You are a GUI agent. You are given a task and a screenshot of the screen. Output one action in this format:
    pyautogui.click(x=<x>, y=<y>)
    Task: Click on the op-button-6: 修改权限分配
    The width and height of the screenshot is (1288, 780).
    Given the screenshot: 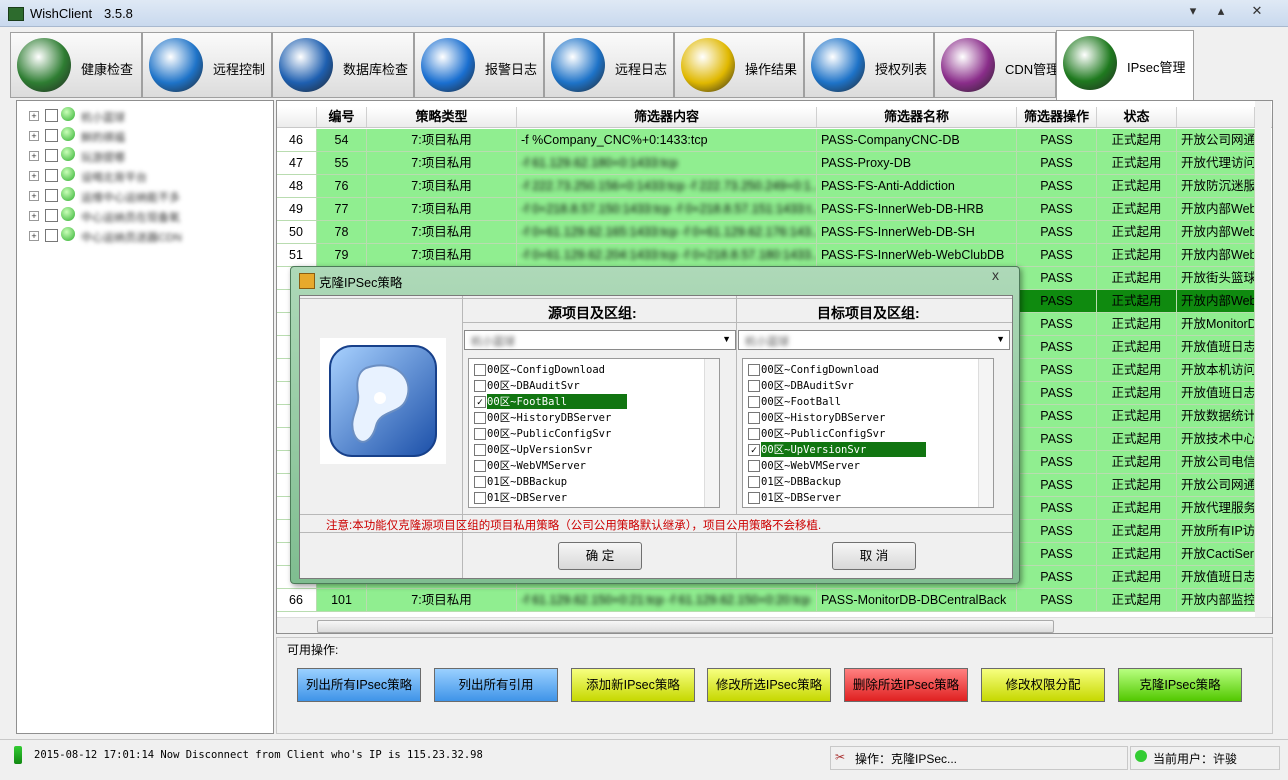 What is the action you would take?
    pyautogui.click(x=1043, y=685)
    